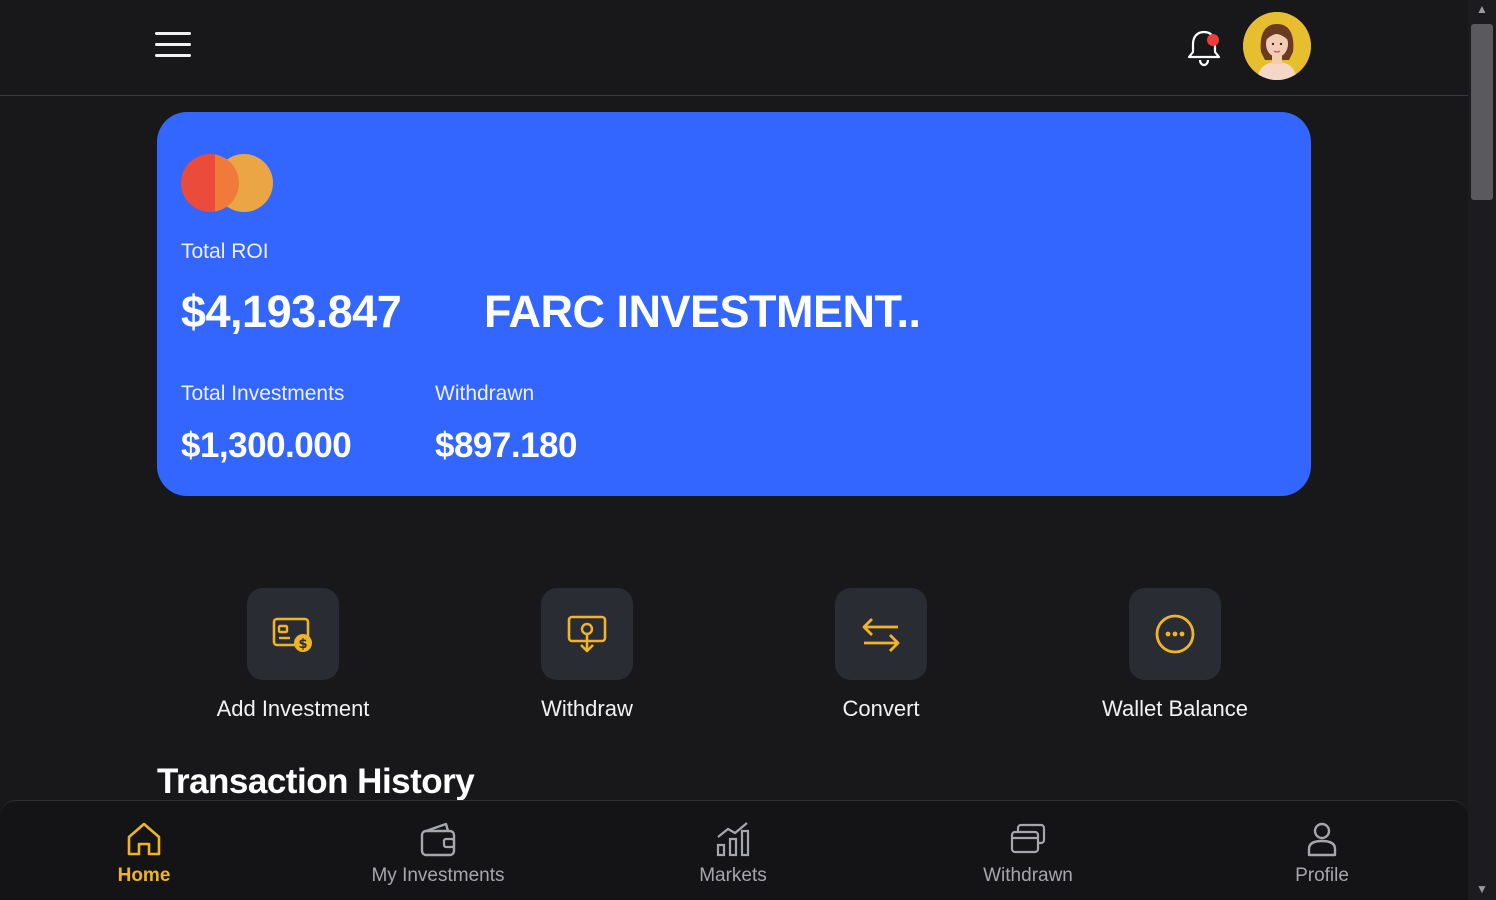 This screenshot has height=900, width=1496. Describe the element at coordinates (702, 311) in the screenshot. I see `company-name: FARC INVESTMENT..` at that location.